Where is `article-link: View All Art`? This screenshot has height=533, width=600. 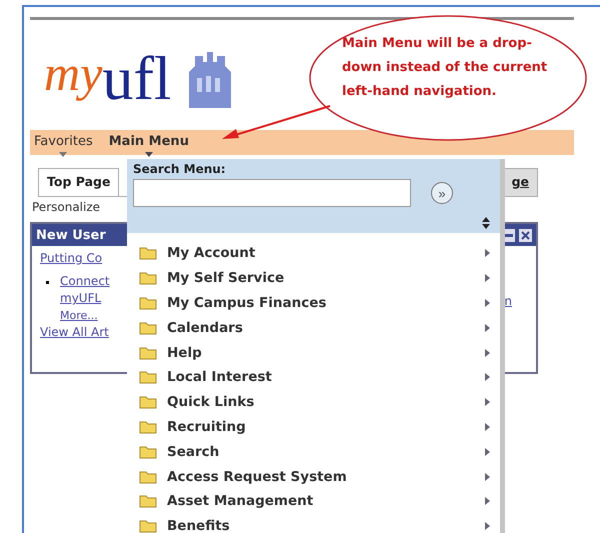
article-link: View All Art is located at coordinates (75, 332).